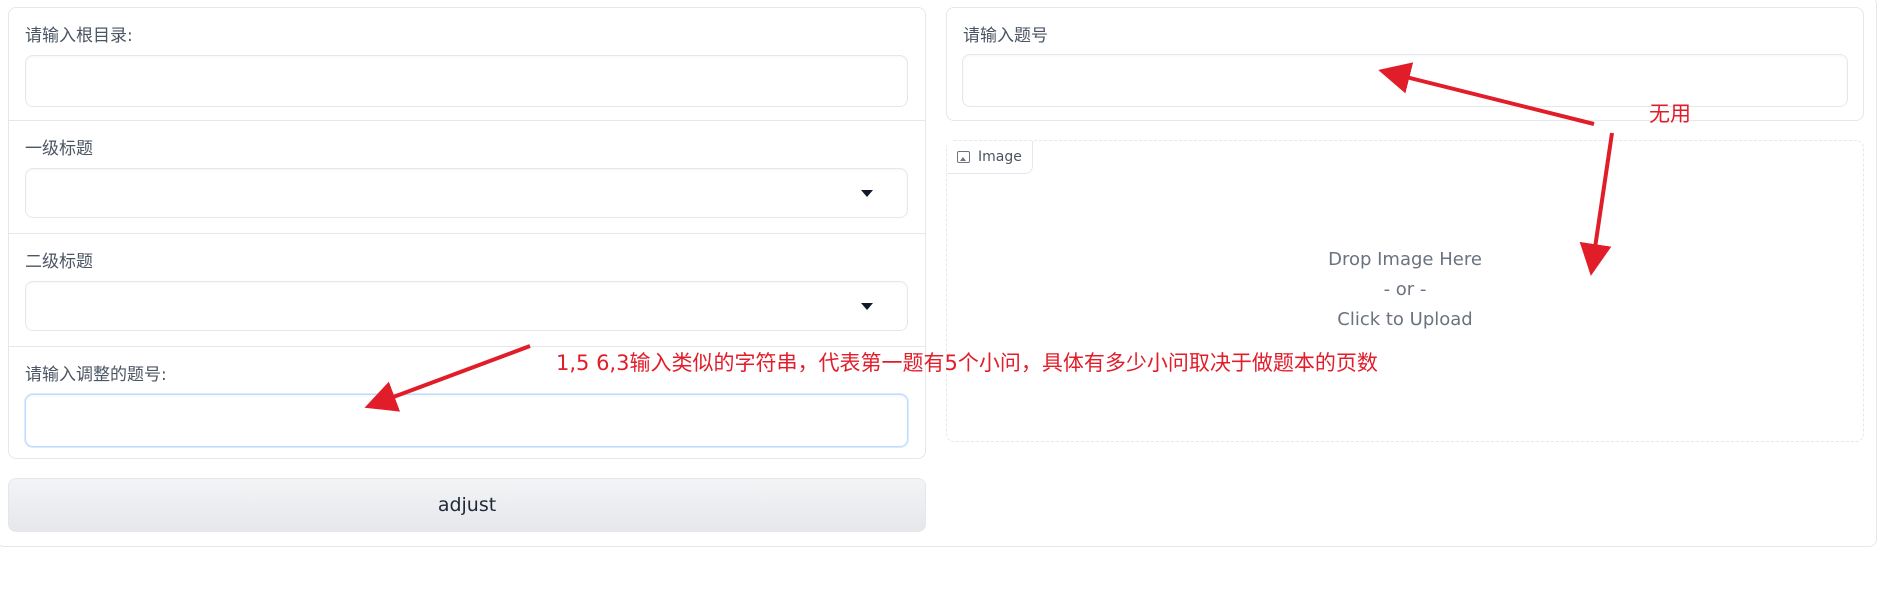  What do you see at coordinates (79, 36) in the screenshot?
I see `root-dir-label: 请输入根目录:` at bounding box center [79, 36].